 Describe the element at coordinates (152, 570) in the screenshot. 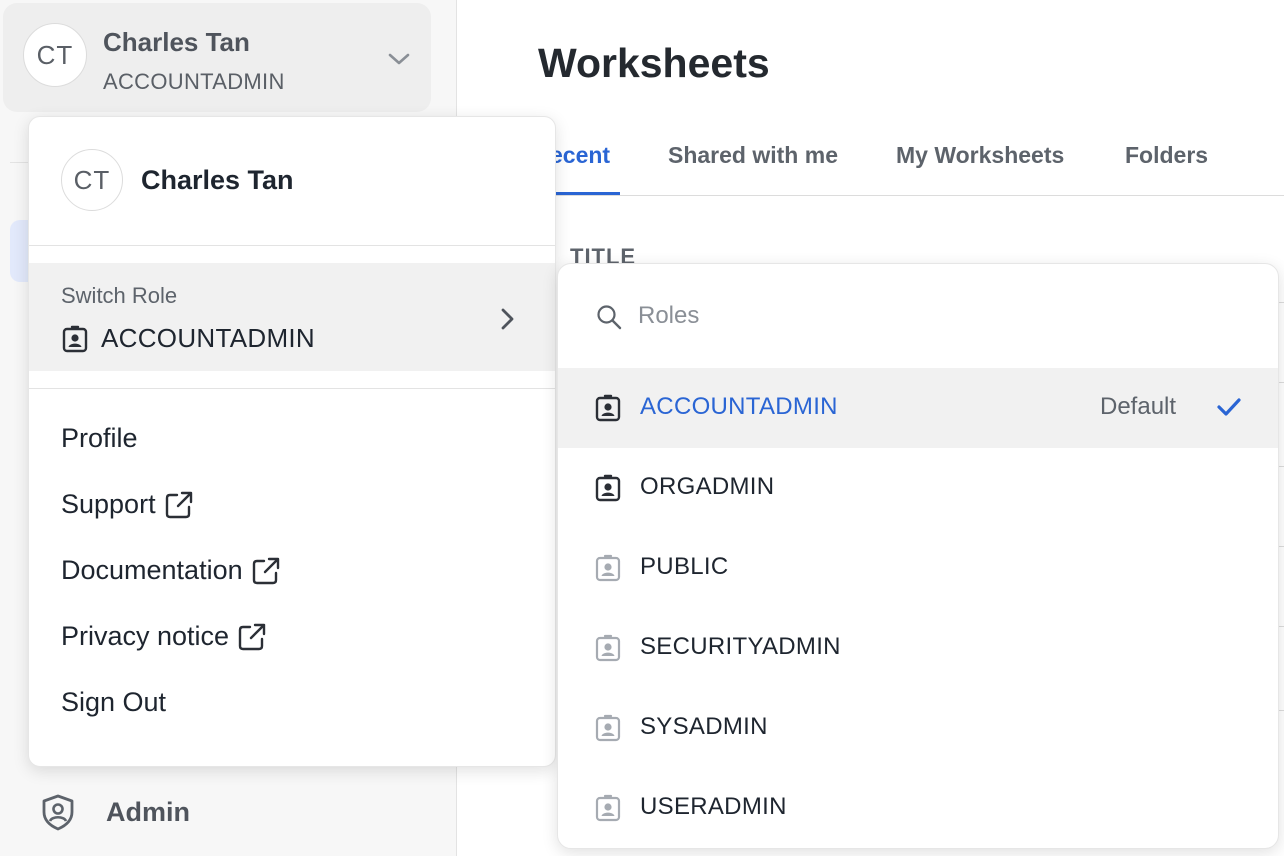

I see `menu-item-label: Documentation` at that location.